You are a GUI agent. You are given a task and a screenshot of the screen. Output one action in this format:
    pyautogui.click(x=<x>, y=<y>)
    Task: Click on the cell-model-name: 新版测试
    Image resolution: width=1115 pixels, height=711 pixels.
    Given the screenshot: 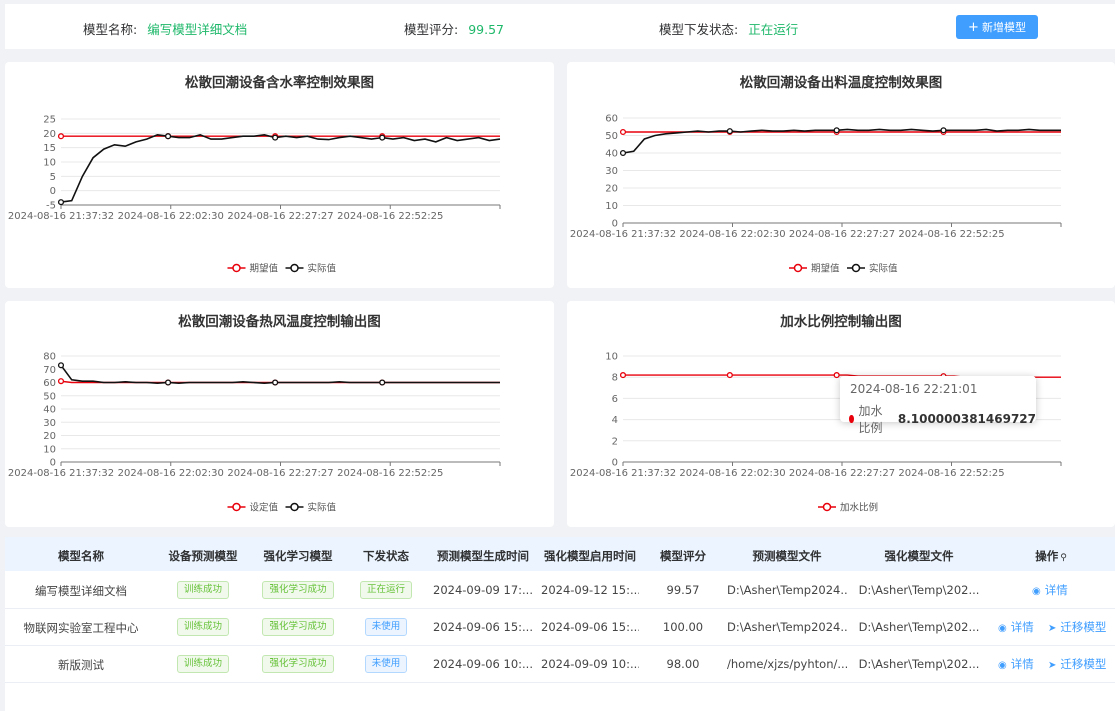 What is the action you would take?
    pyautogui.click(x=81, y=665)
    